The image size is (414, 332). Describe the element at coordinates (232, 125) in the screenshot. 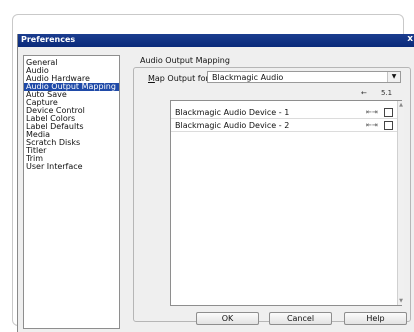

I see `device-name: Blackmagic Audio Device - 2` at that location.